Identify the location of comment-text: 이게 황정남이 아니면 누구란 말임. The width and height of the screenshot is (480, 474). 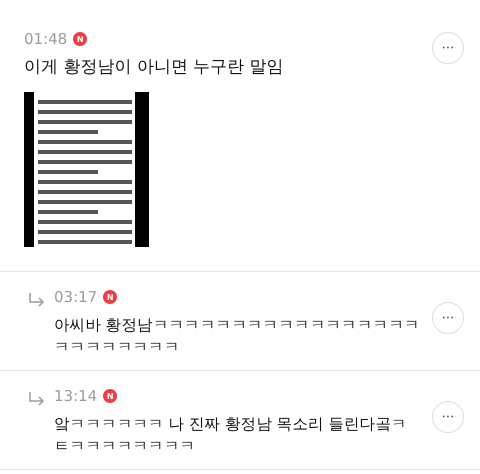
(154, 67).